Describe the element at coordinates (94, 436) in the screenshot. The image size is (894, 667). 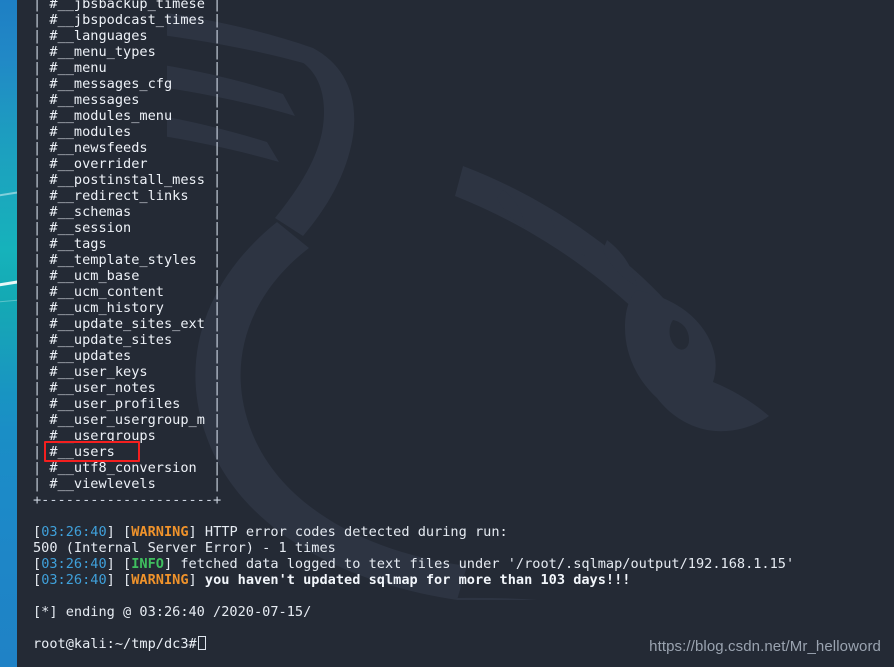
I see `table-row: | #__usergroups` at that location.